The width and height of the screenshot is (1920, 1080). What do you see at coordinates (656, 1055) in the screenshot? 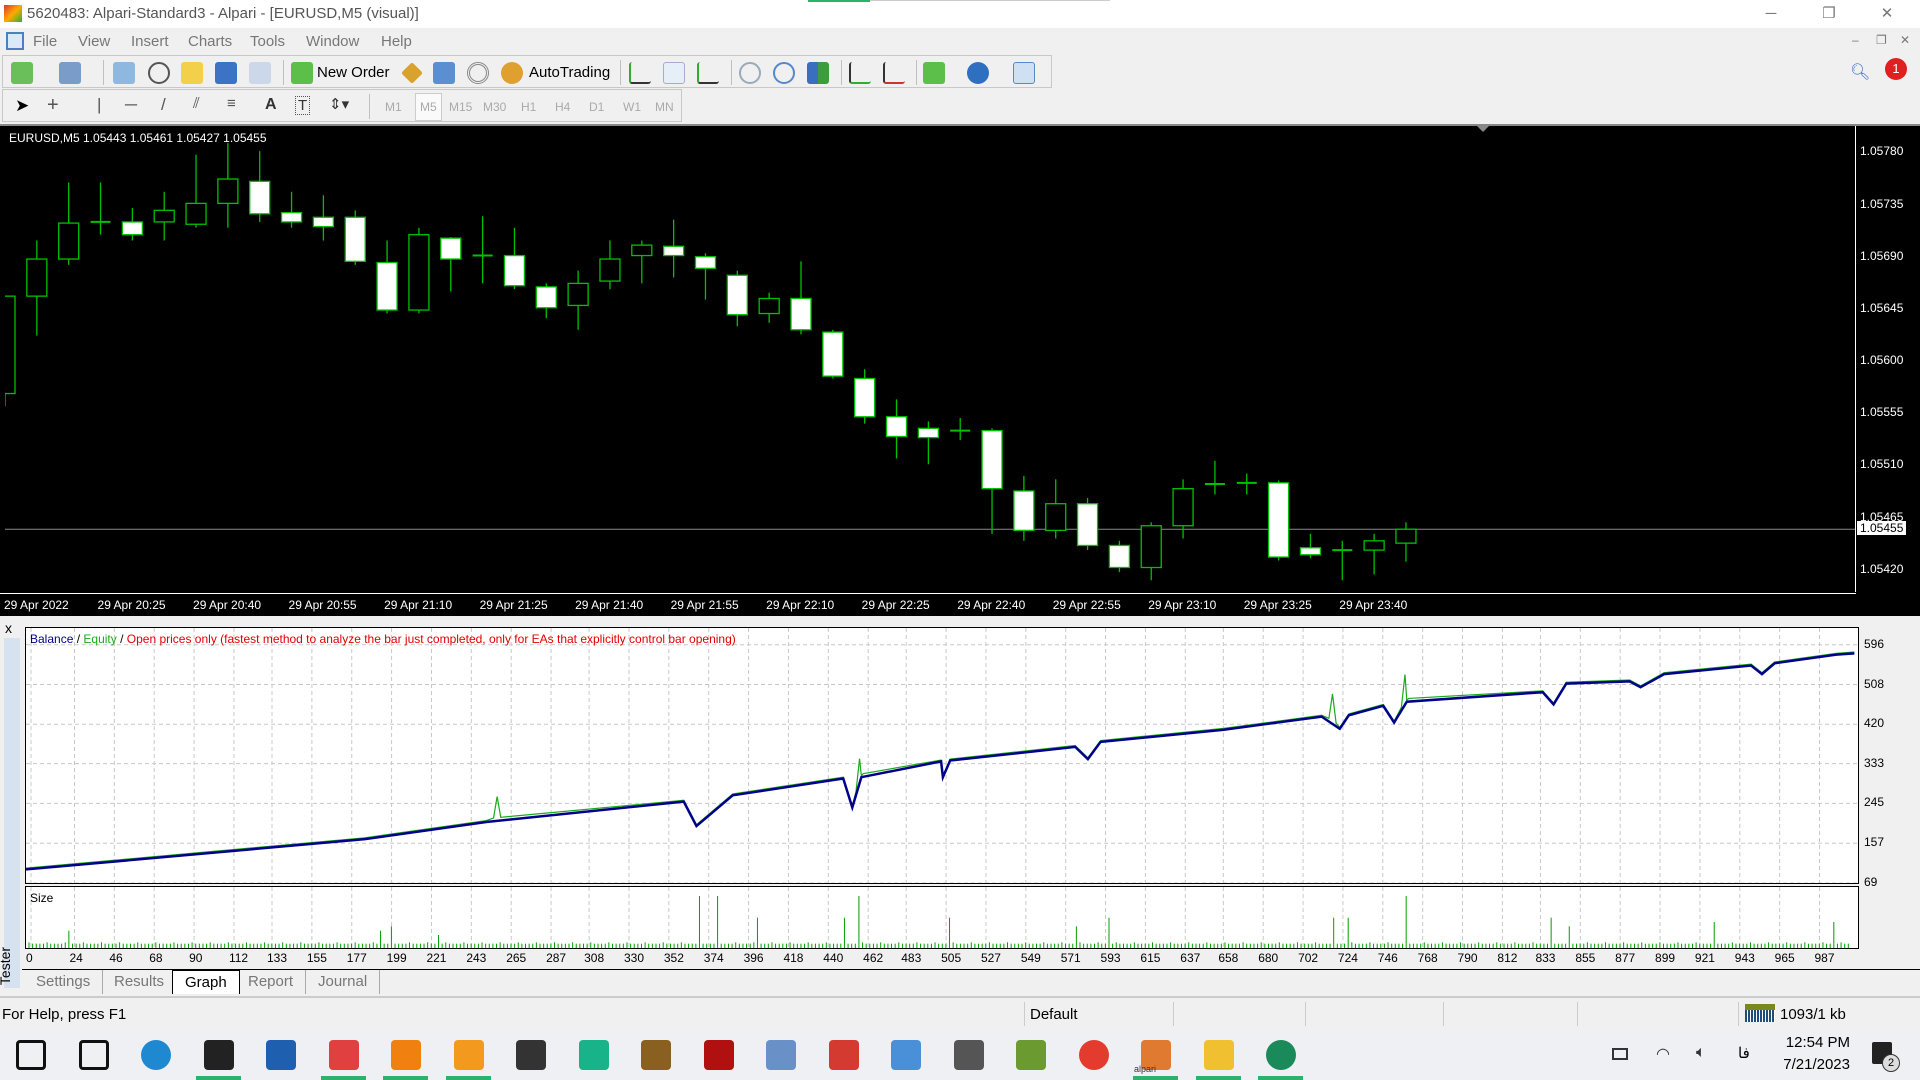
I see `gimp-monkey-icon` at bounding box center [656, 1055].